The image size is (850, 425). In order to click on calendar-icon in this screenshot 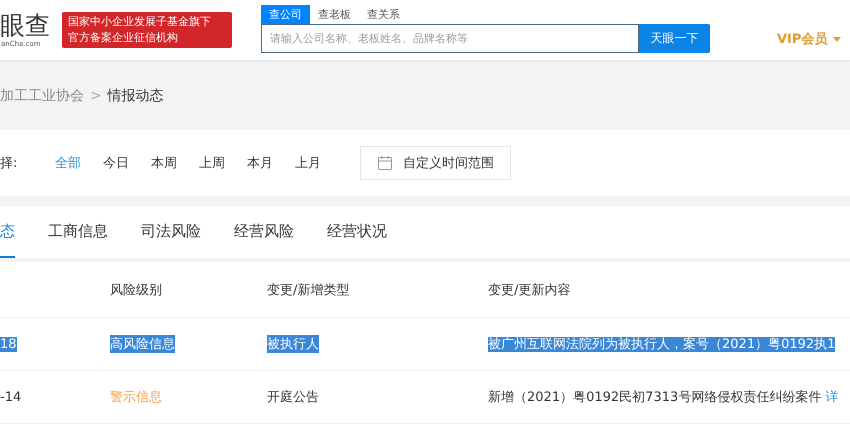, I will do `click(385, 163)`.